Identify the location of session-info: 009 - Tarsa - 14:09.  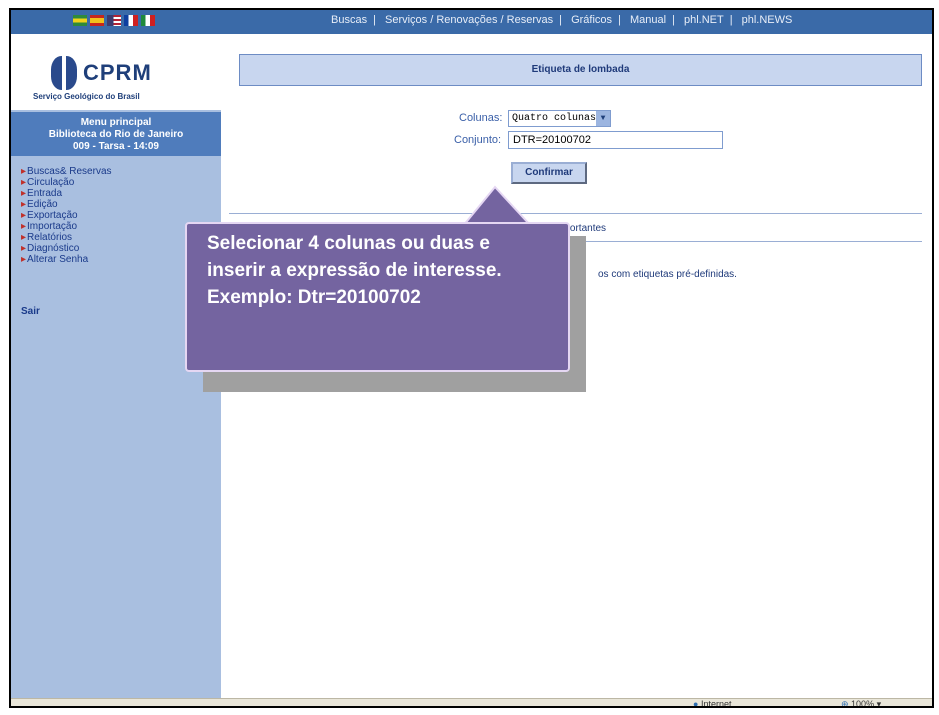
(116, 146).